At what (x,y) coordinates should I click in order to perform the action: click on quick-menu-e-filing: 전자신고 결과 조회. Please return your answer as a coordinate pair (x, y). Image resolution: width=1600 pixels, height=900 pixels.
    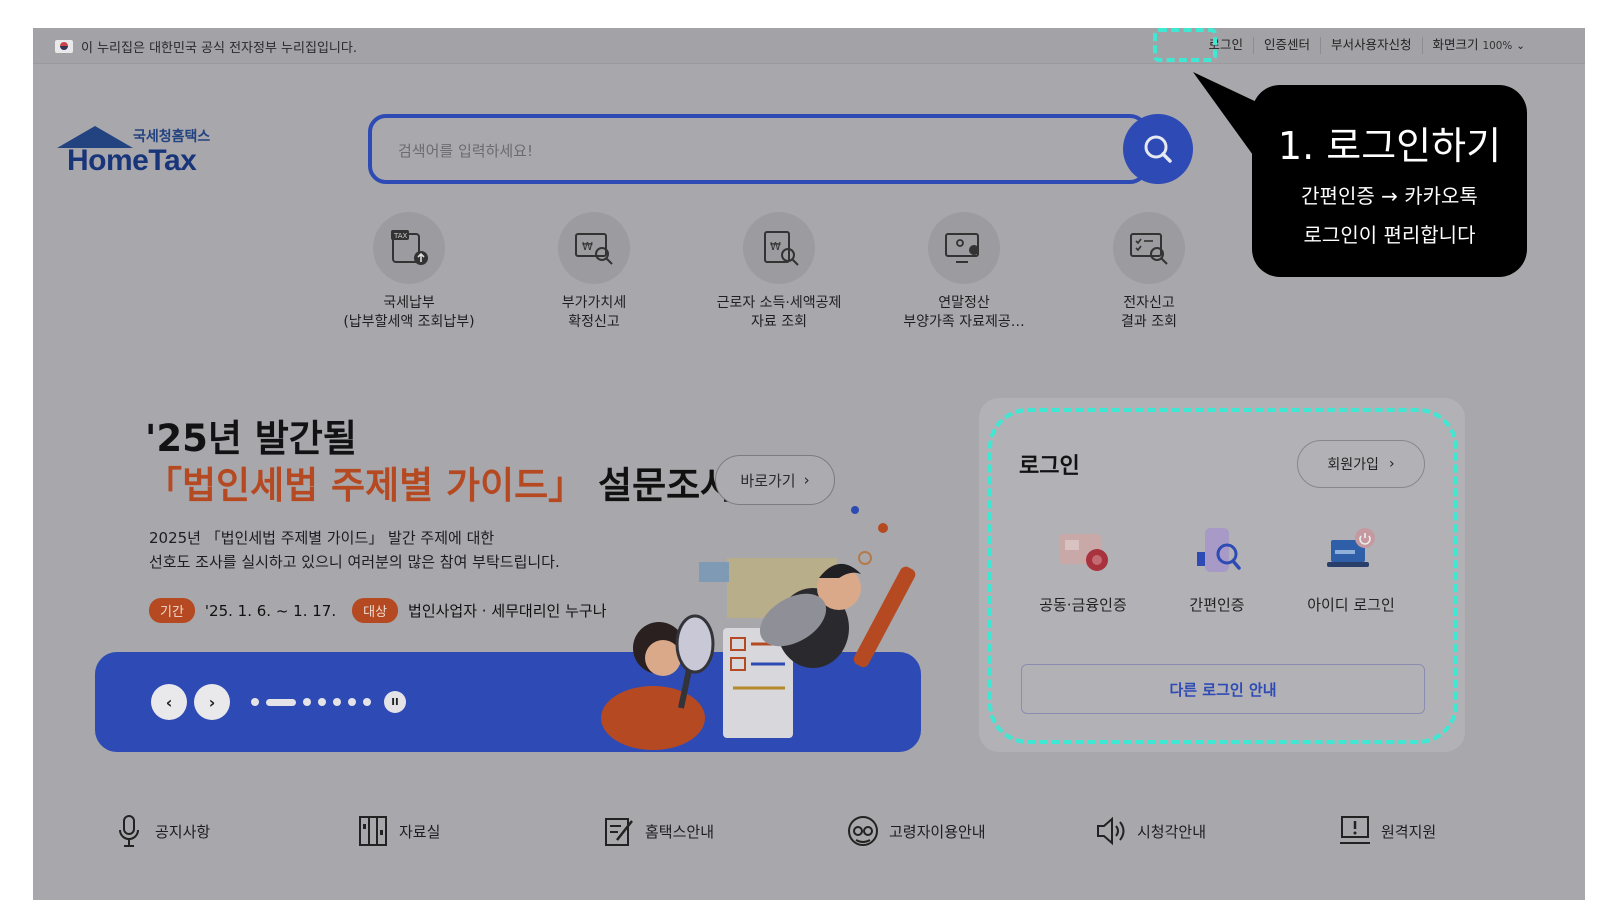
    Looking at the image, I should click on (1149, 272).